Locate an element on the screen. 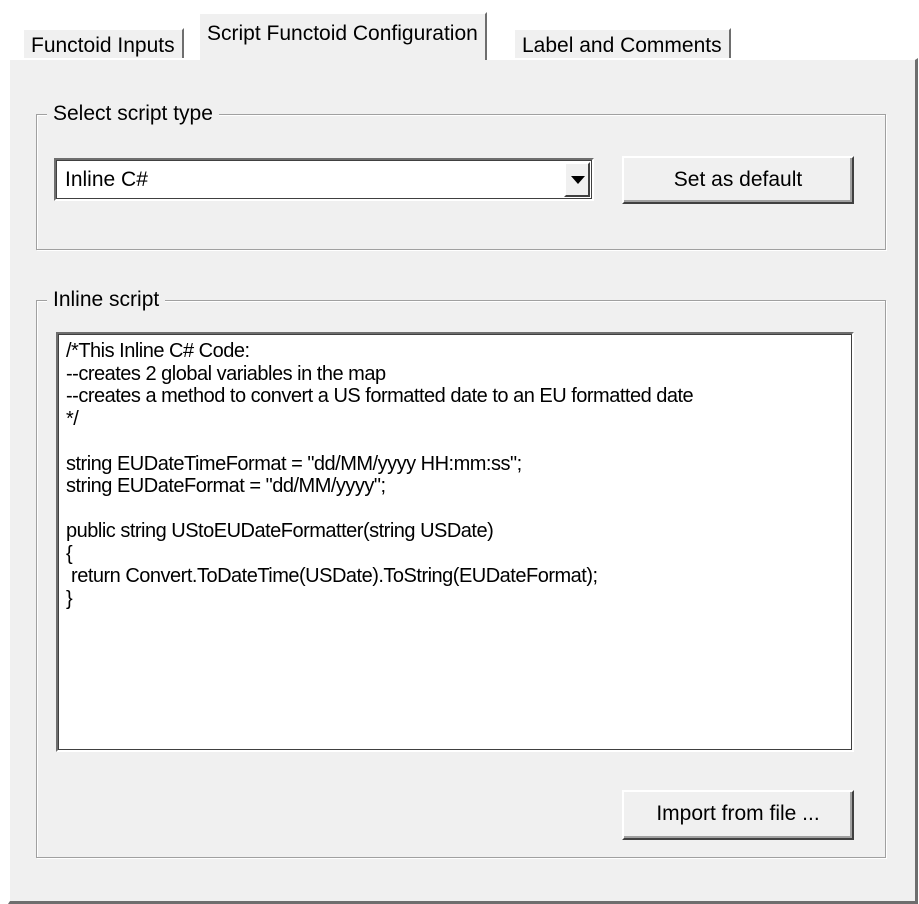 This screenshot has height=904, width=919. chevron-down-icon is located at coordinates (578, 180).